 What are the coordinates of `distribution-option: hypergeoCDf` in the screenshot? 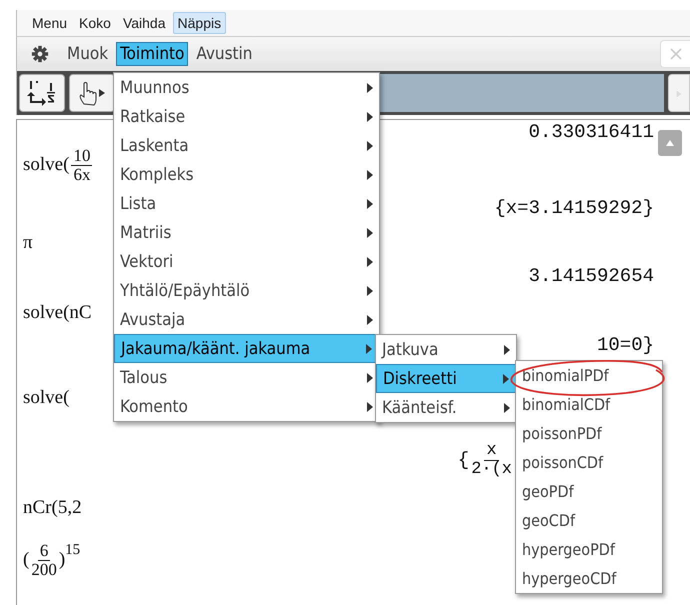 It's located at (589, 578).